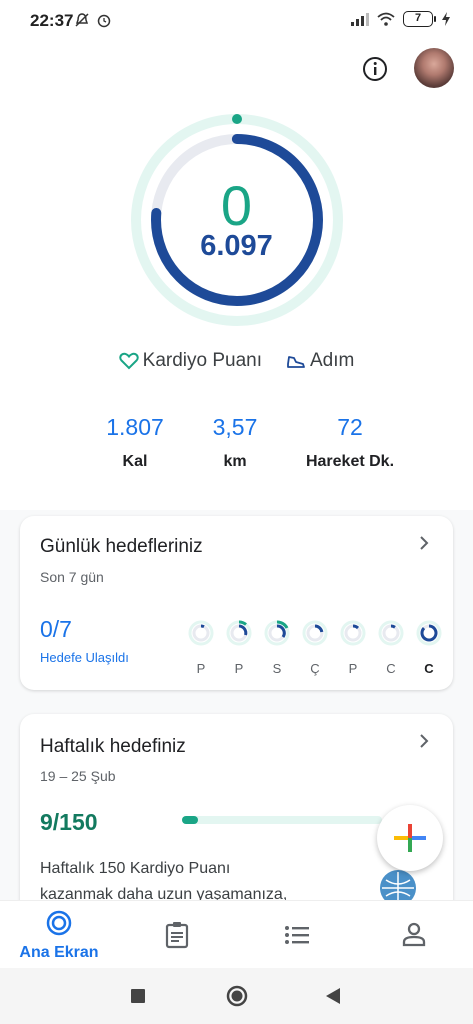  What do you see at coordinates (386, 19) in the screenshot?
I see `wifi-icon` at bounding box center [386, 19].